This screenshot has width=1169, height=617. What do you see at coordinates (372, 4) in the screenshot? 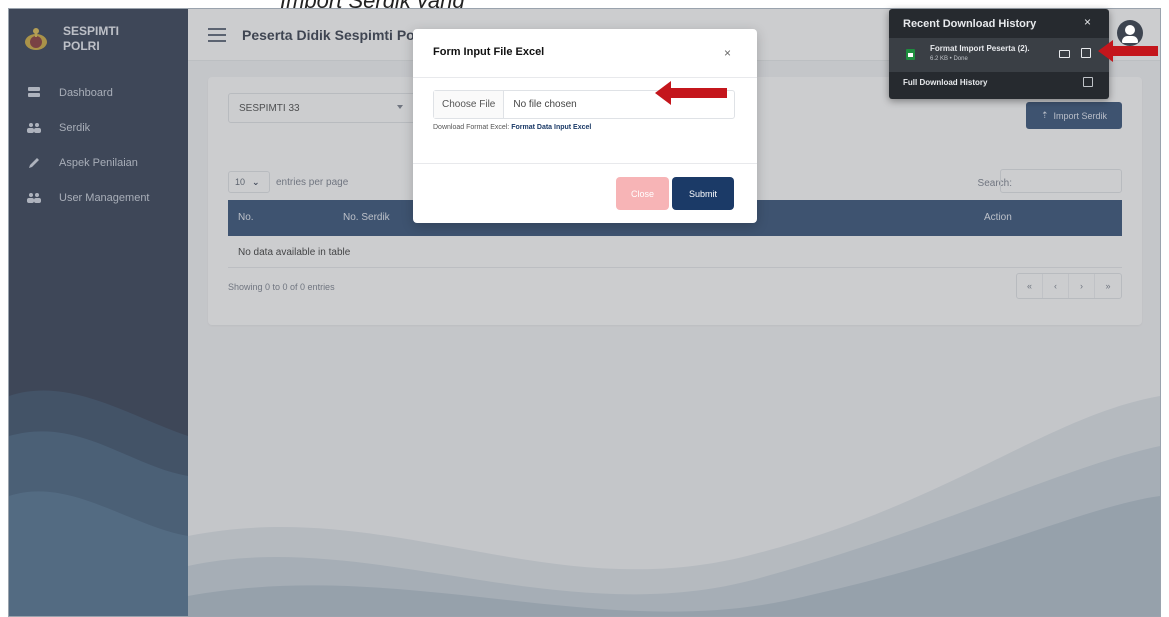
I see `cropped-caption: Import Serdik yang` at bounding box center [372, 4].